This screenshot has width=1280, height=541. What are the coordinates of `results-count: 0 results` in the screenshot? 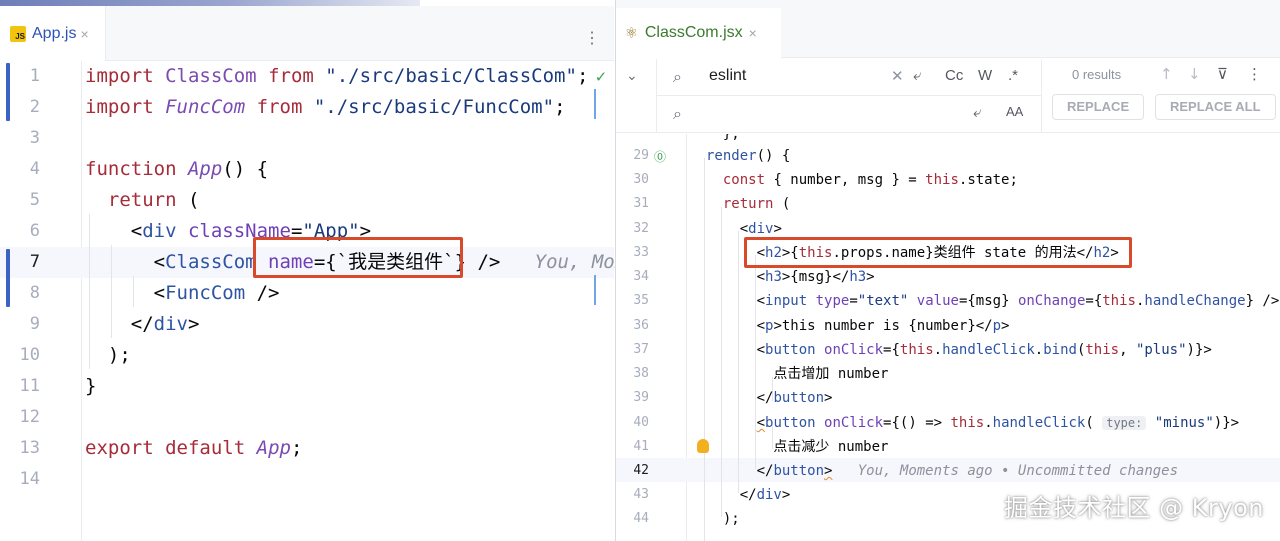 It's located at (1097, 74).